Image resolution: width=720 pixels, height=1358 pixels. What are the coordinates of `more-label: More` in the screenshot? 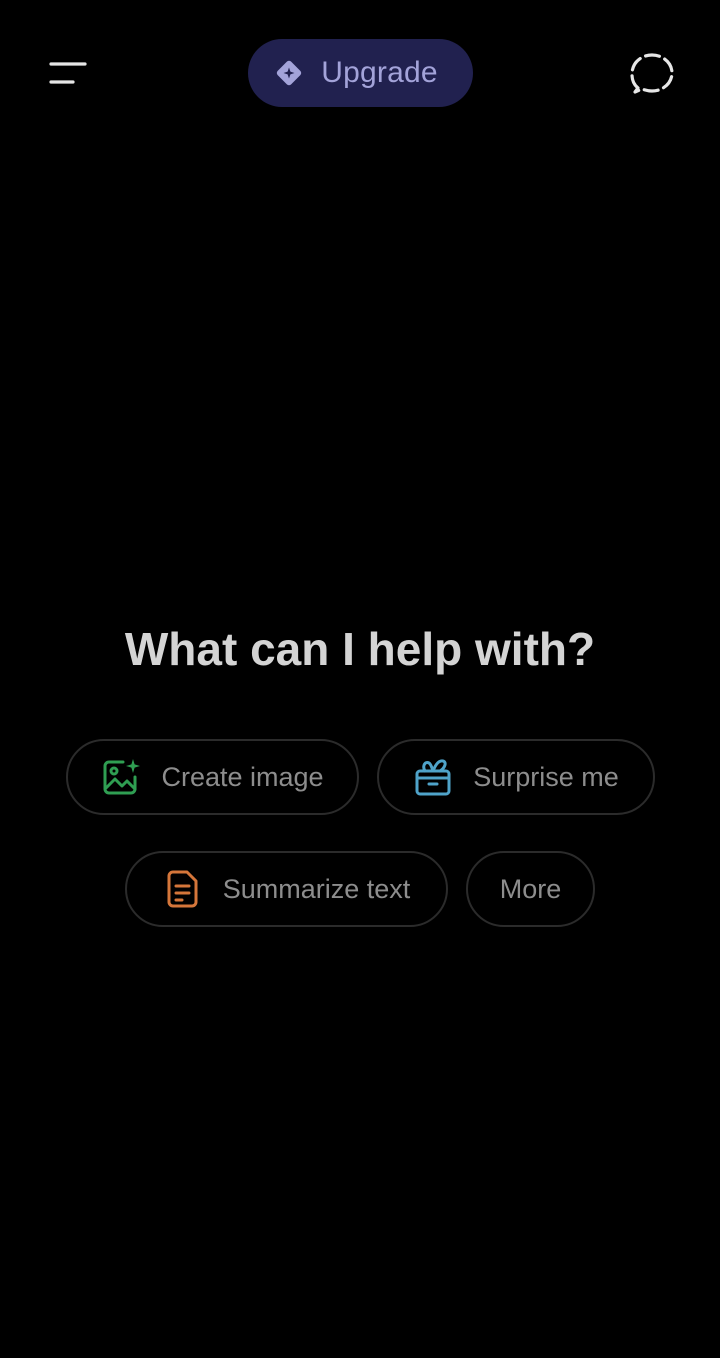 It's located at (530, 888).